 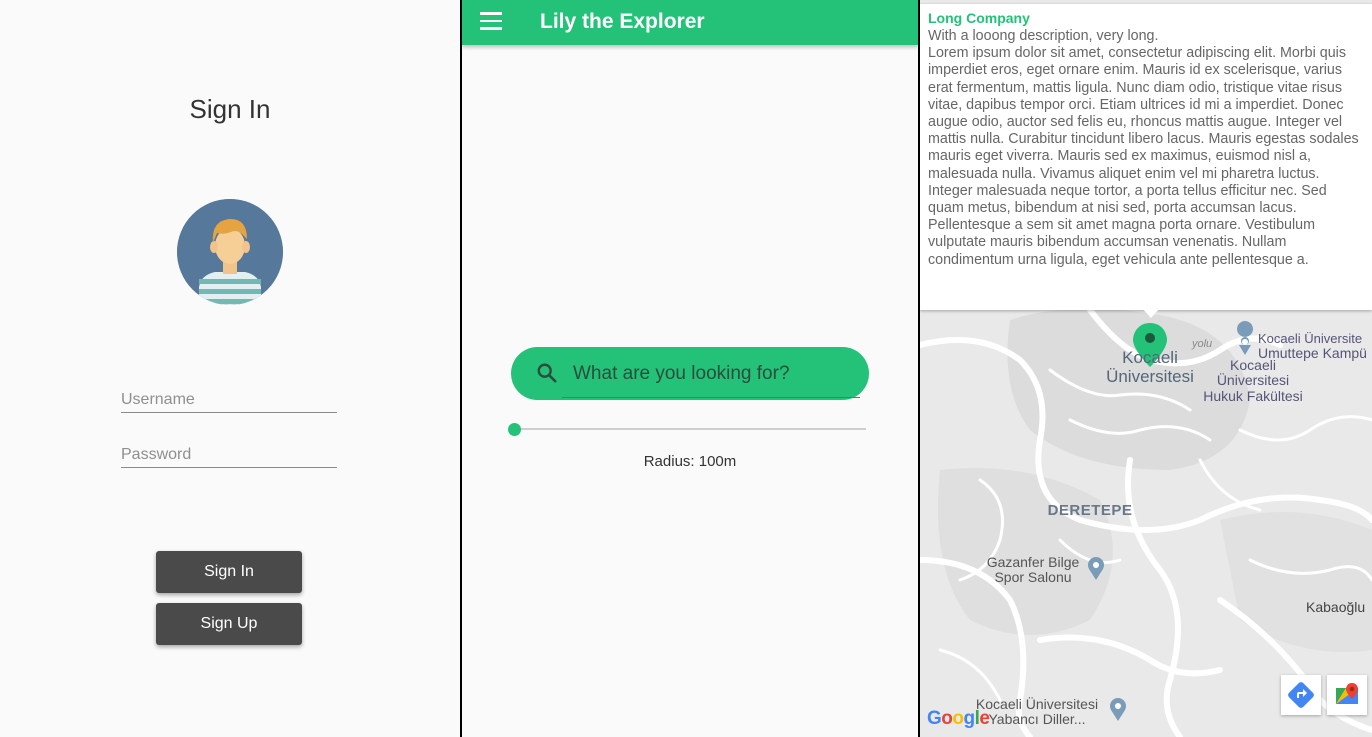 I want to click on avatar, so click(x=230, y=252).